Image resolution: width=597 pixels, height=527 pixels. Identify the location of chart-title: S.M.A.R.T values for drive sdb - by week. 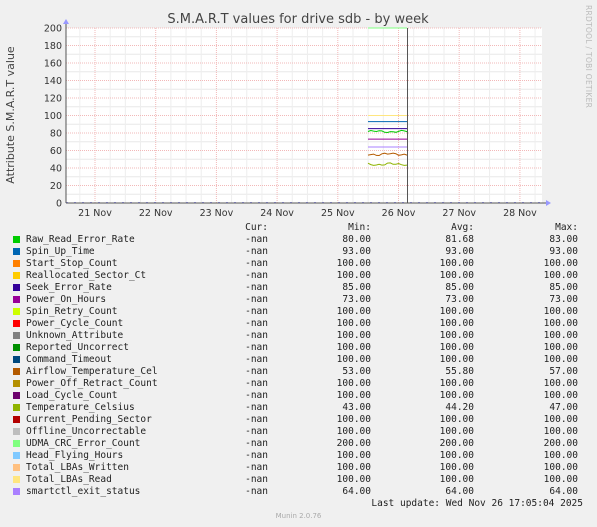
(298, 19).